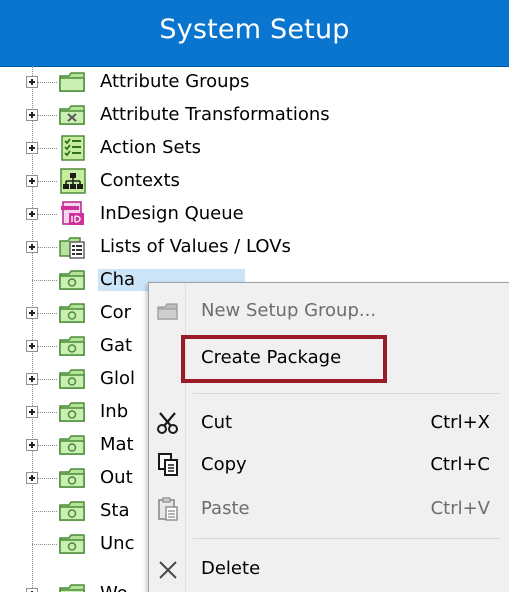 The image size is (509, 592). Describe the element at coordinates (225, 508) in the screenshot. I see `menu-item-label: Paste` at that location.